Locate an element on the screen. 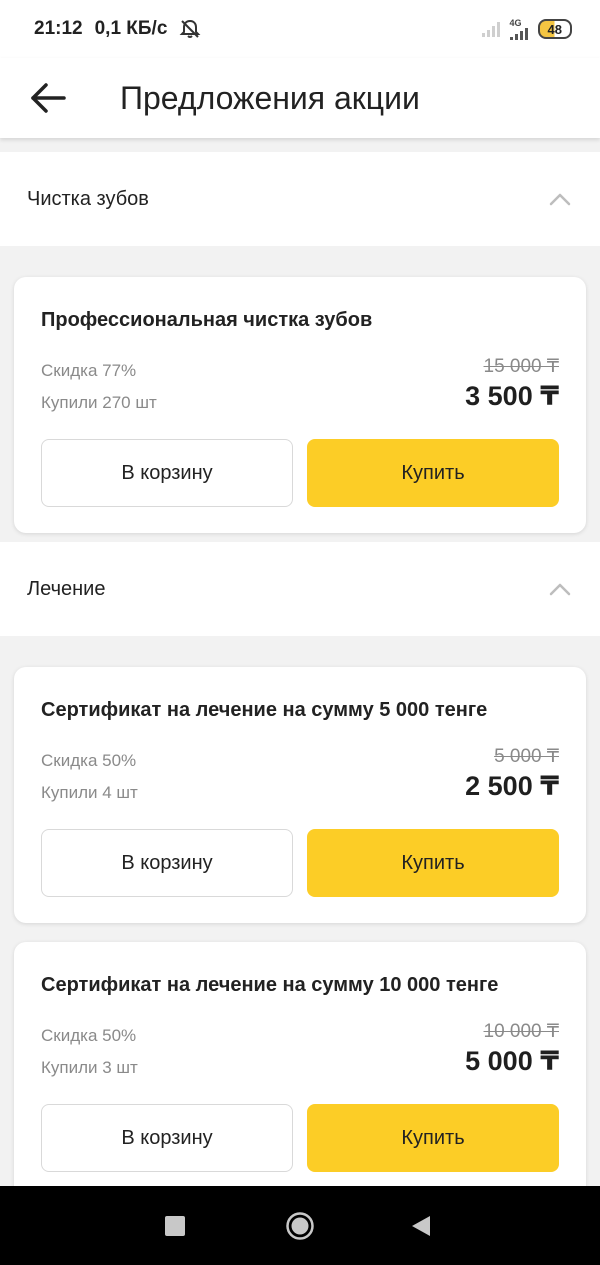  battery-icon: 48 is located at coordinates (554, 29).